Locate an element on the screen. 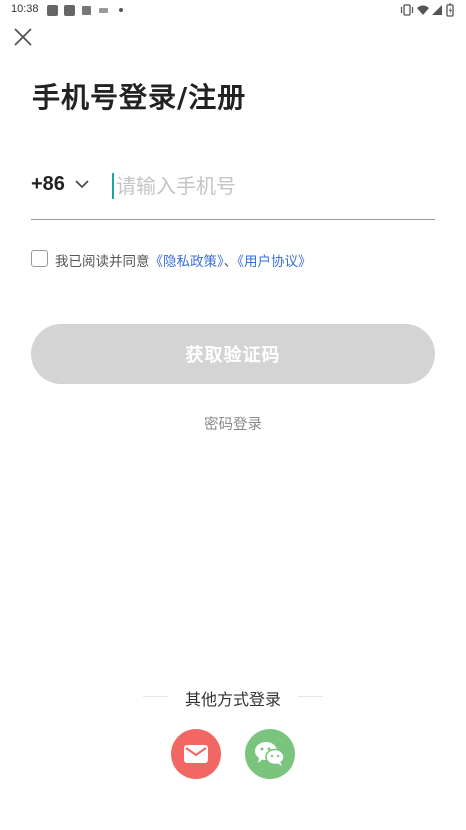  wifi-icon is located at coordinates (423, 10).